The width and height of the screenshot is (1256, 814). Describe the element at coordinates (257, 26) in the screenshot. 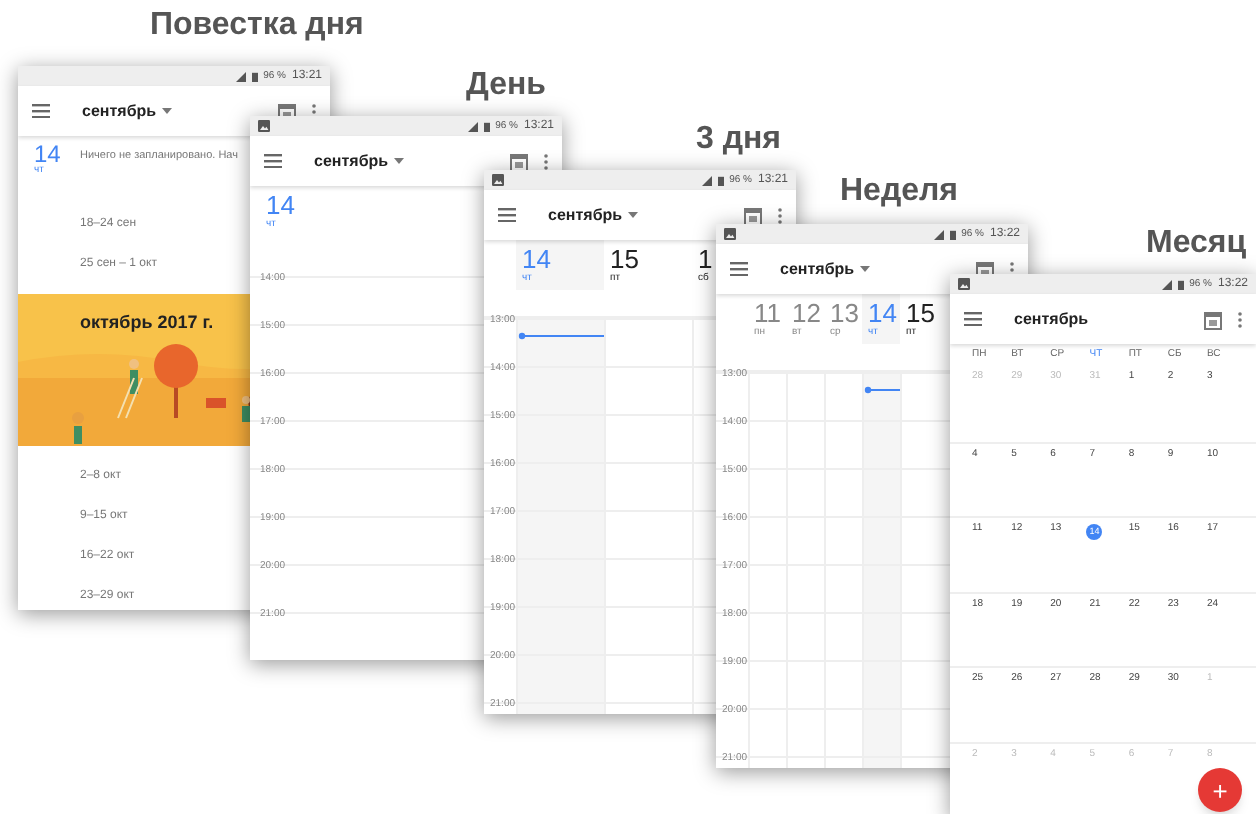

I see `view-title: Повестка дня` at that location.